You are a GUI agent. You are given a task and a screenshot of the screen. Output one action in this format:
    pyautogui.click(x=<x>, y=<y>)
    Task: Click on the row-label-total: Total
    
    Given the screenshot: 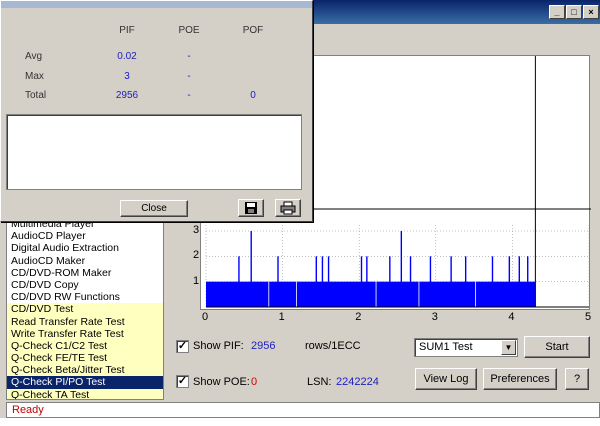 What is the action you would take?
    pyautogui.click(x=36, y=95)
    